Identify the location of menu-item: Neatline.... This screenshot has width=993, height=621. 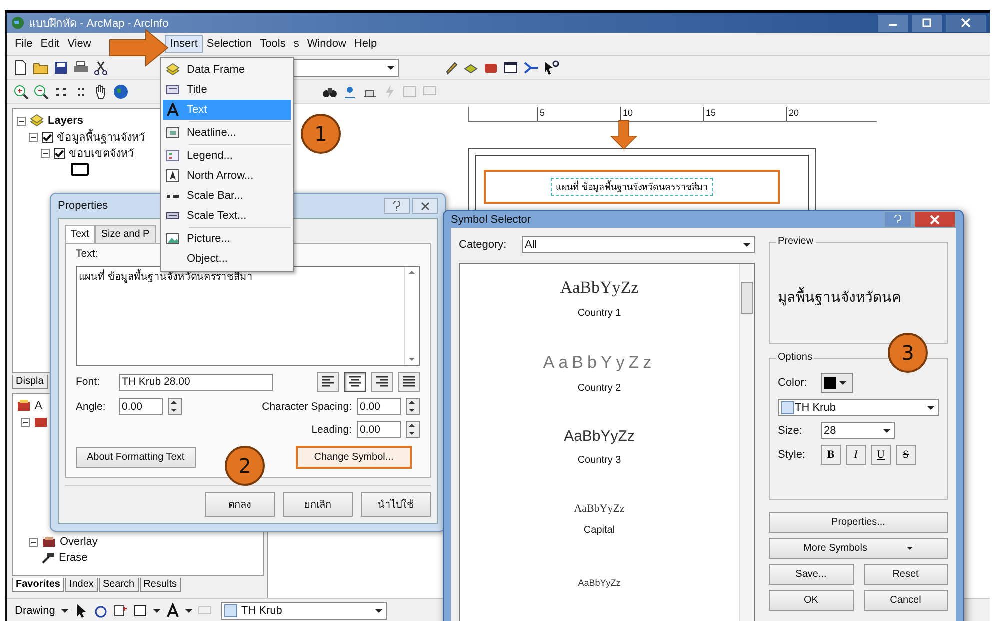
(227, 133).